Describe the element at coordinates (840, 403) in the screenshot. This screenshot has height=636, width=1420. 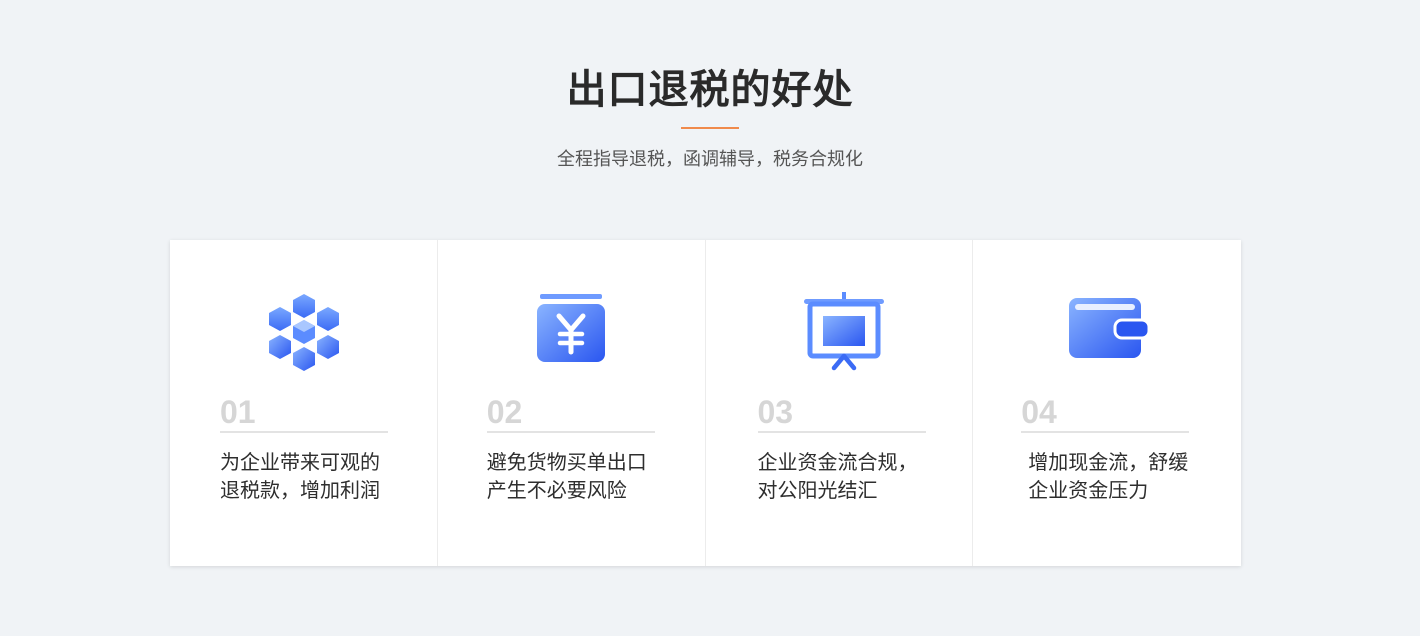
I see `benefit-card-3: 03 企业资金流合规， 对公阳光结汇` at that location.